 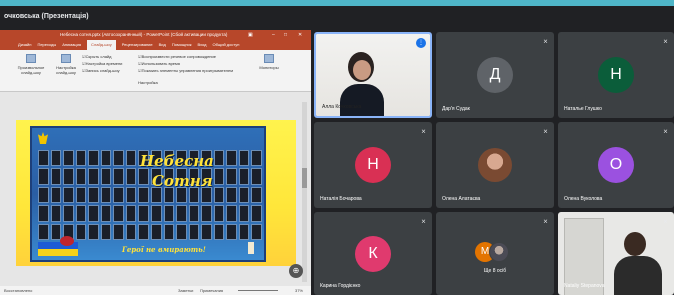 I want to click on avatar-photo, so click(x=499, y=252).